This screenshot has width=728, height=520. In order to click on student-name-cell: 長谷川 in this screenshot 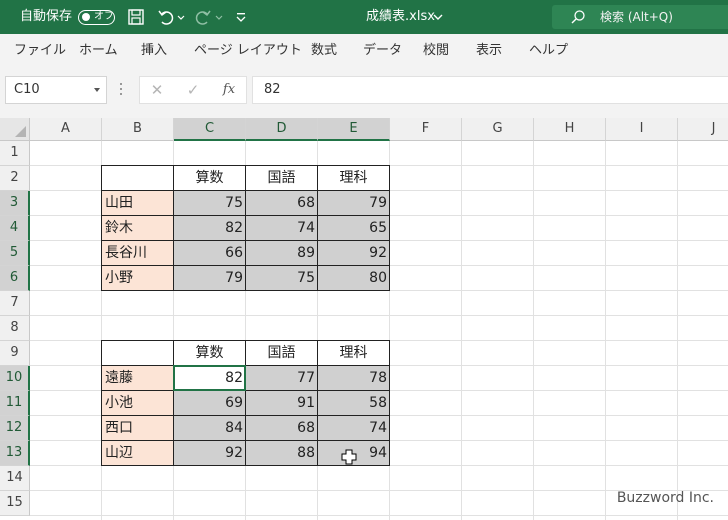, I will do `click(137, 253)`.